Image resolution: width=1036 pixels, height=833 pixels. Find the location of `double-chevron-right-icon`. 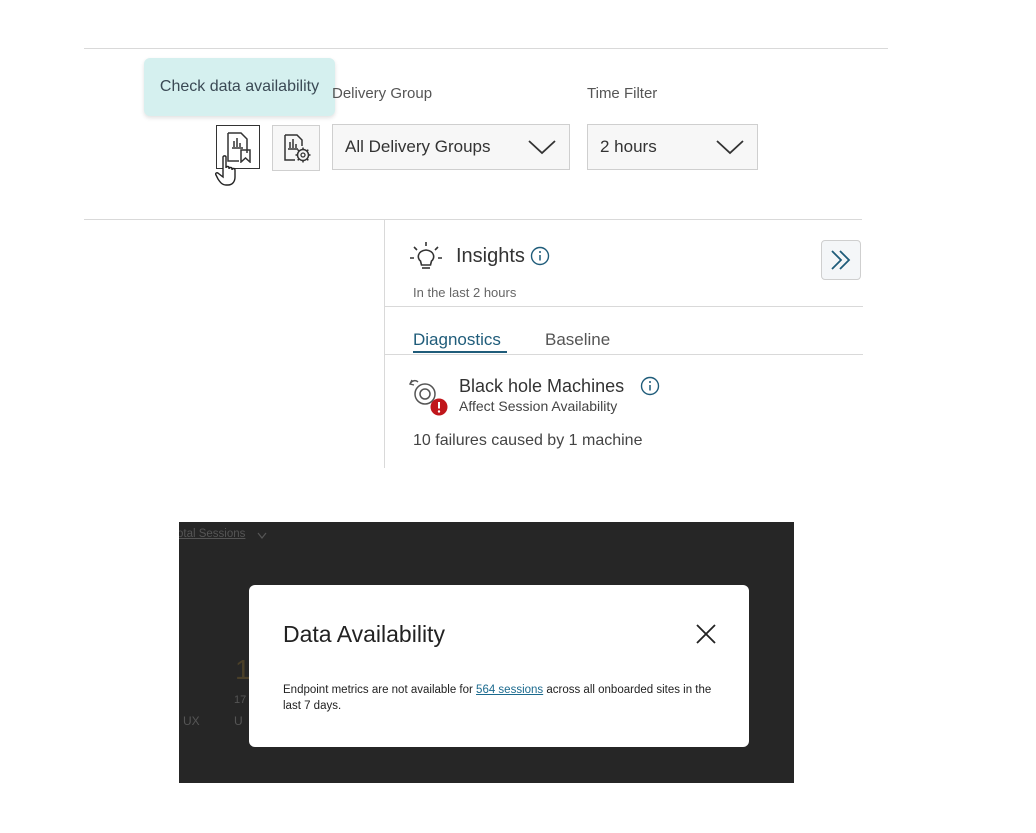

double-chevron-right-icon is located at coordinates (841, 260).